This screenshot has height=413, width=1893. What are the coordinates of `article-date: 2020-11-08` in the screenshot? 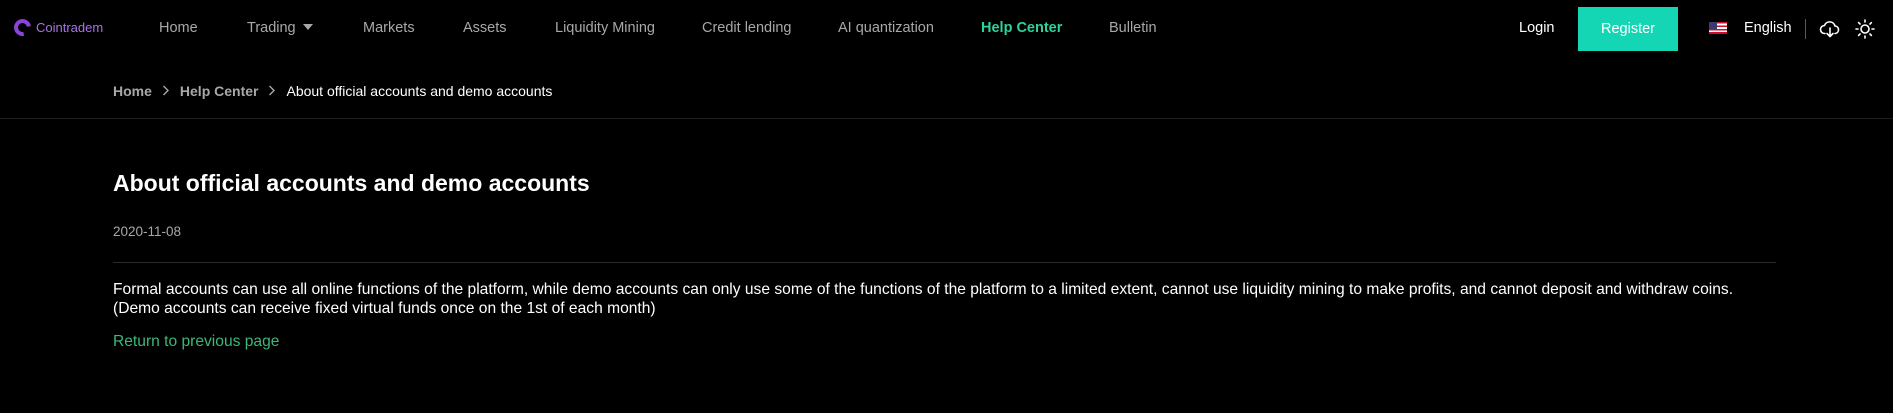 It's located at (147, 231).